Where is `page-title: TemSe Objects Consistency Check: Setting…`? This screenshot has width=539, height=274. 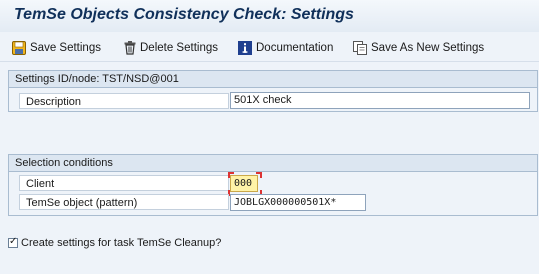 page-title: TemSe Objects Consistency Check: Setting… is located at coordinates (184, 14).